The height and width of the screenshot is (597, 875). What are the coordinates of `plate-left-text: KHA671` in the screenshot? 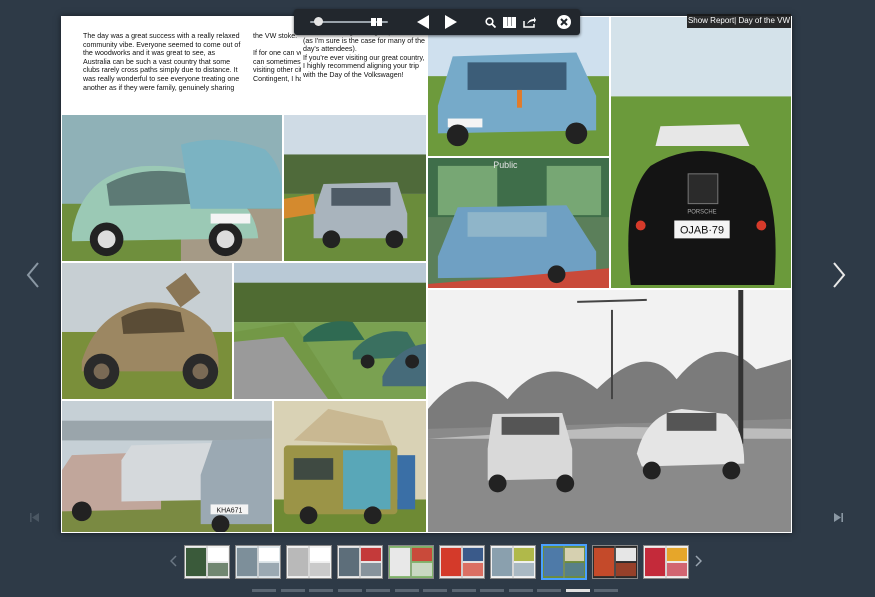 It's located at (230, 510).